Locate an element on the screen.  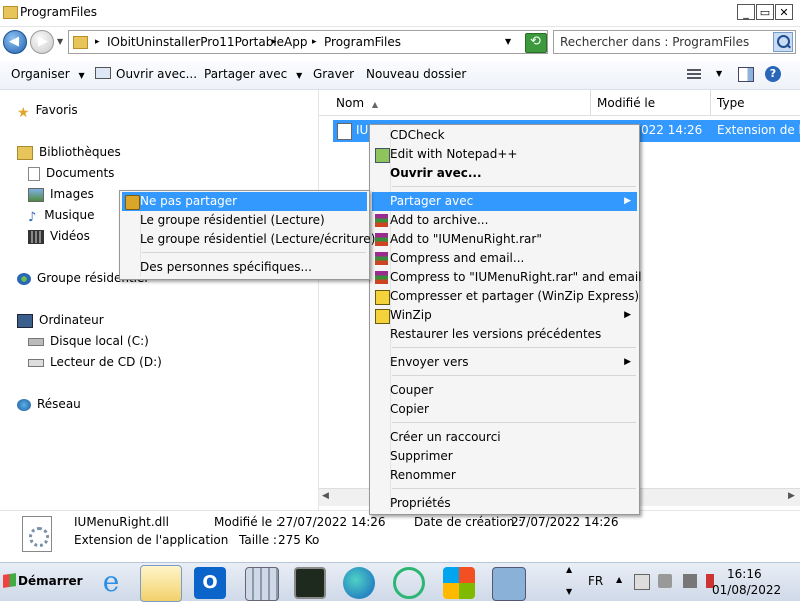
winrar-icon is located at coordinates (381, 239).